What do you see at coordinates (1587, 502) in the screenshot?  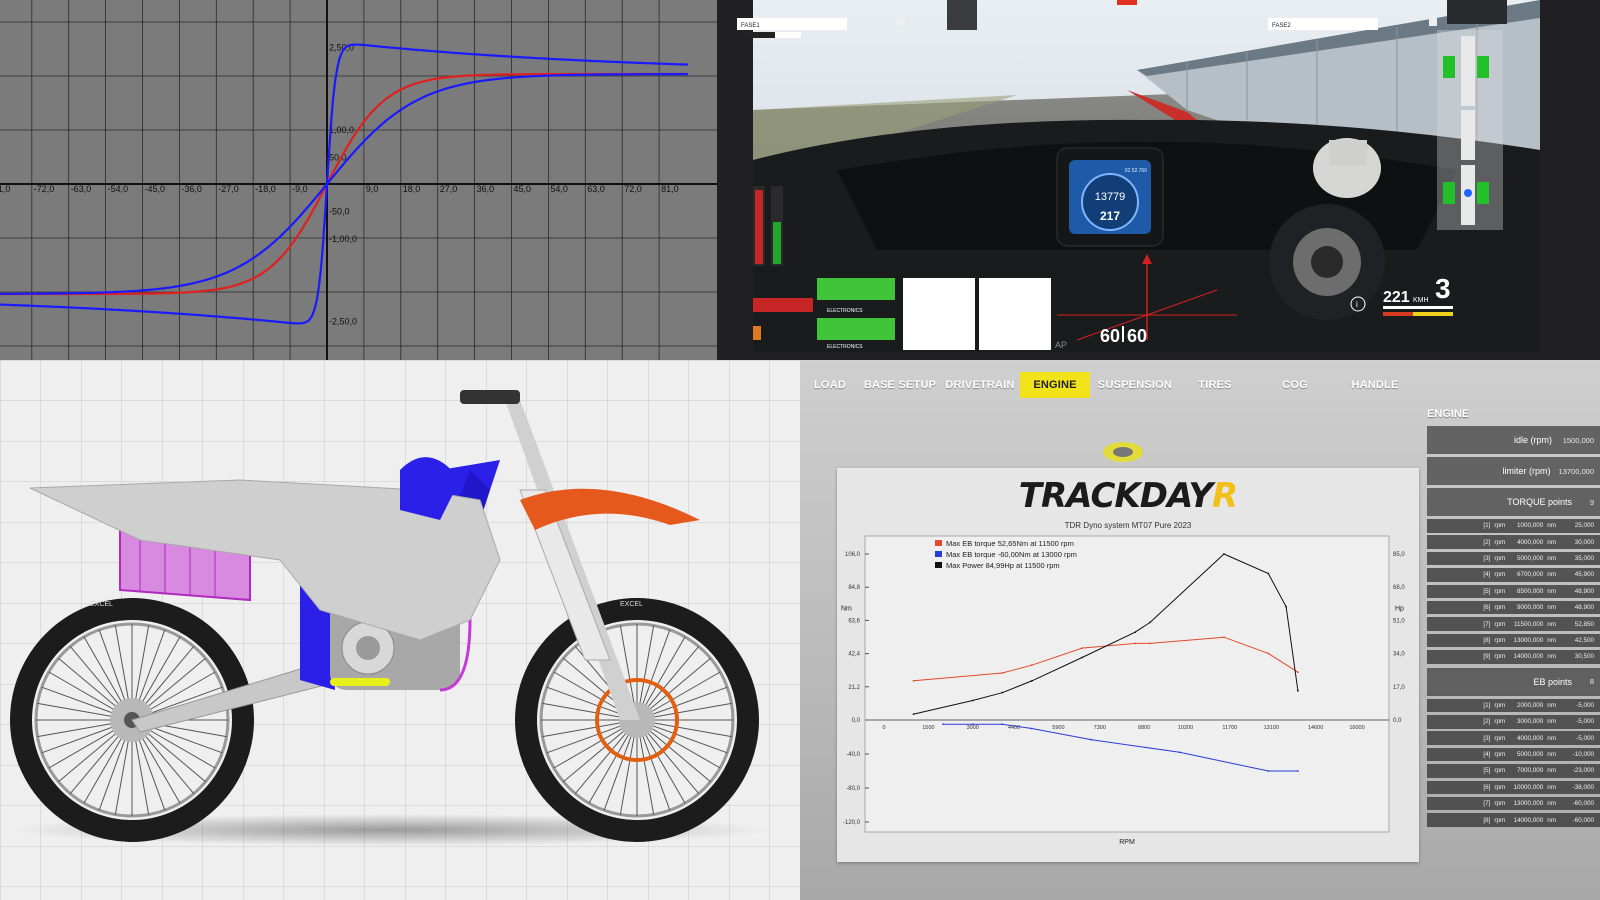 I see `torque-points-count: 9` at bounding box center [1587, 502].